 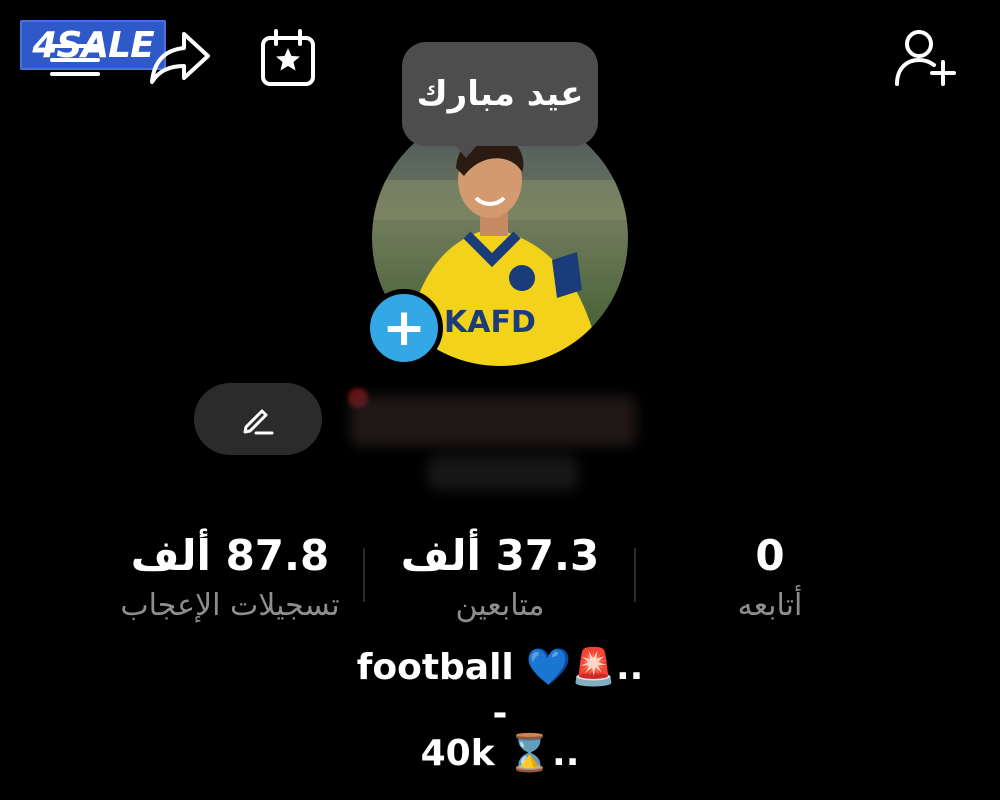 I want to click on share-icon, so click(x=181, y=58).